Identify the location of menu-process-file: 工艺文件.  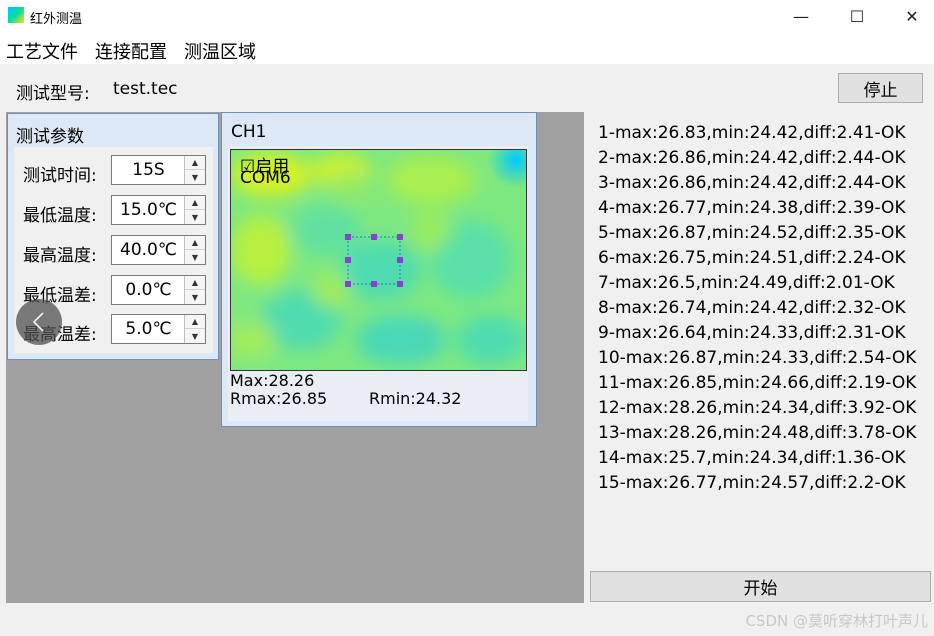
(42, 51).